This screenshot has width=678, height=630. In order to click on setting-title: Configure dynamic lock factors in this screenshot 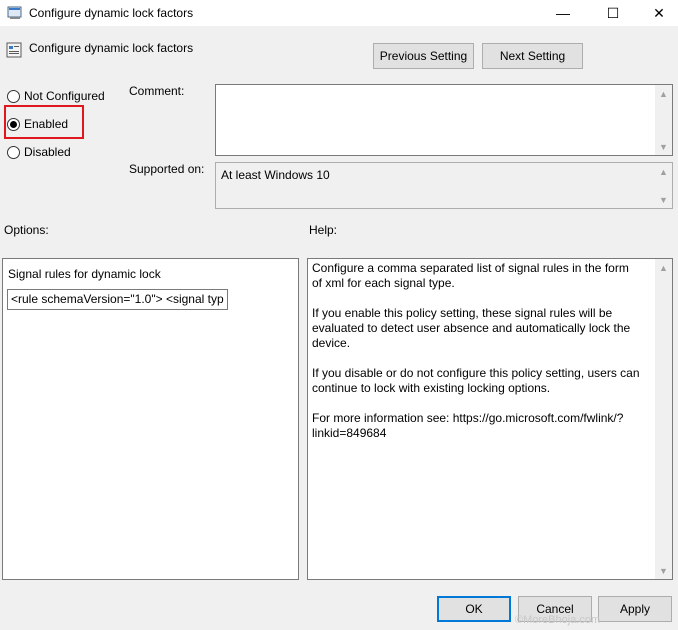, I will do `click(111, 48)`.